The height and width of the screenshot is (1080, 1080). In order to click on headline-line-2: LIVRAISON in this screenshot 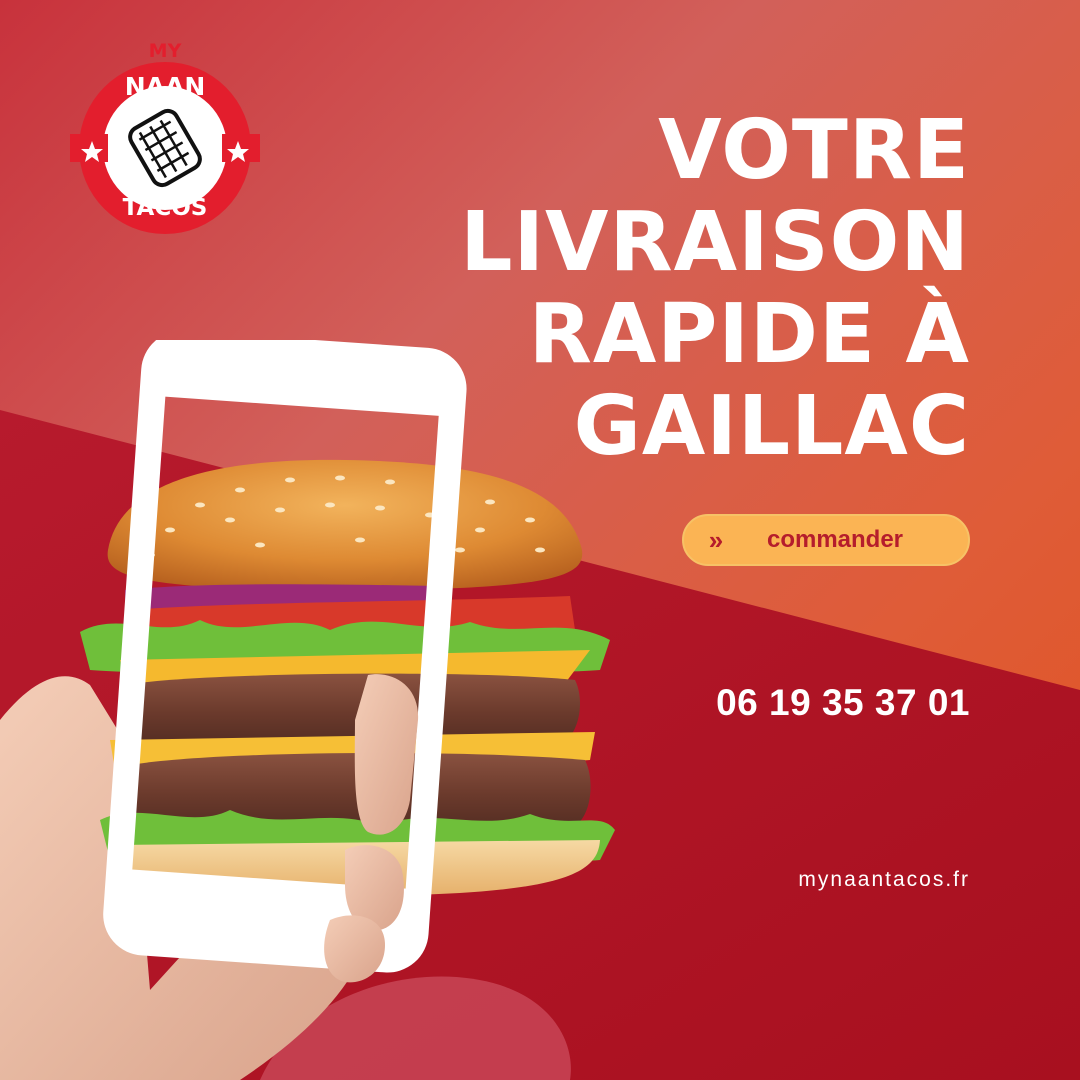, I will do `click(715, 242)`.